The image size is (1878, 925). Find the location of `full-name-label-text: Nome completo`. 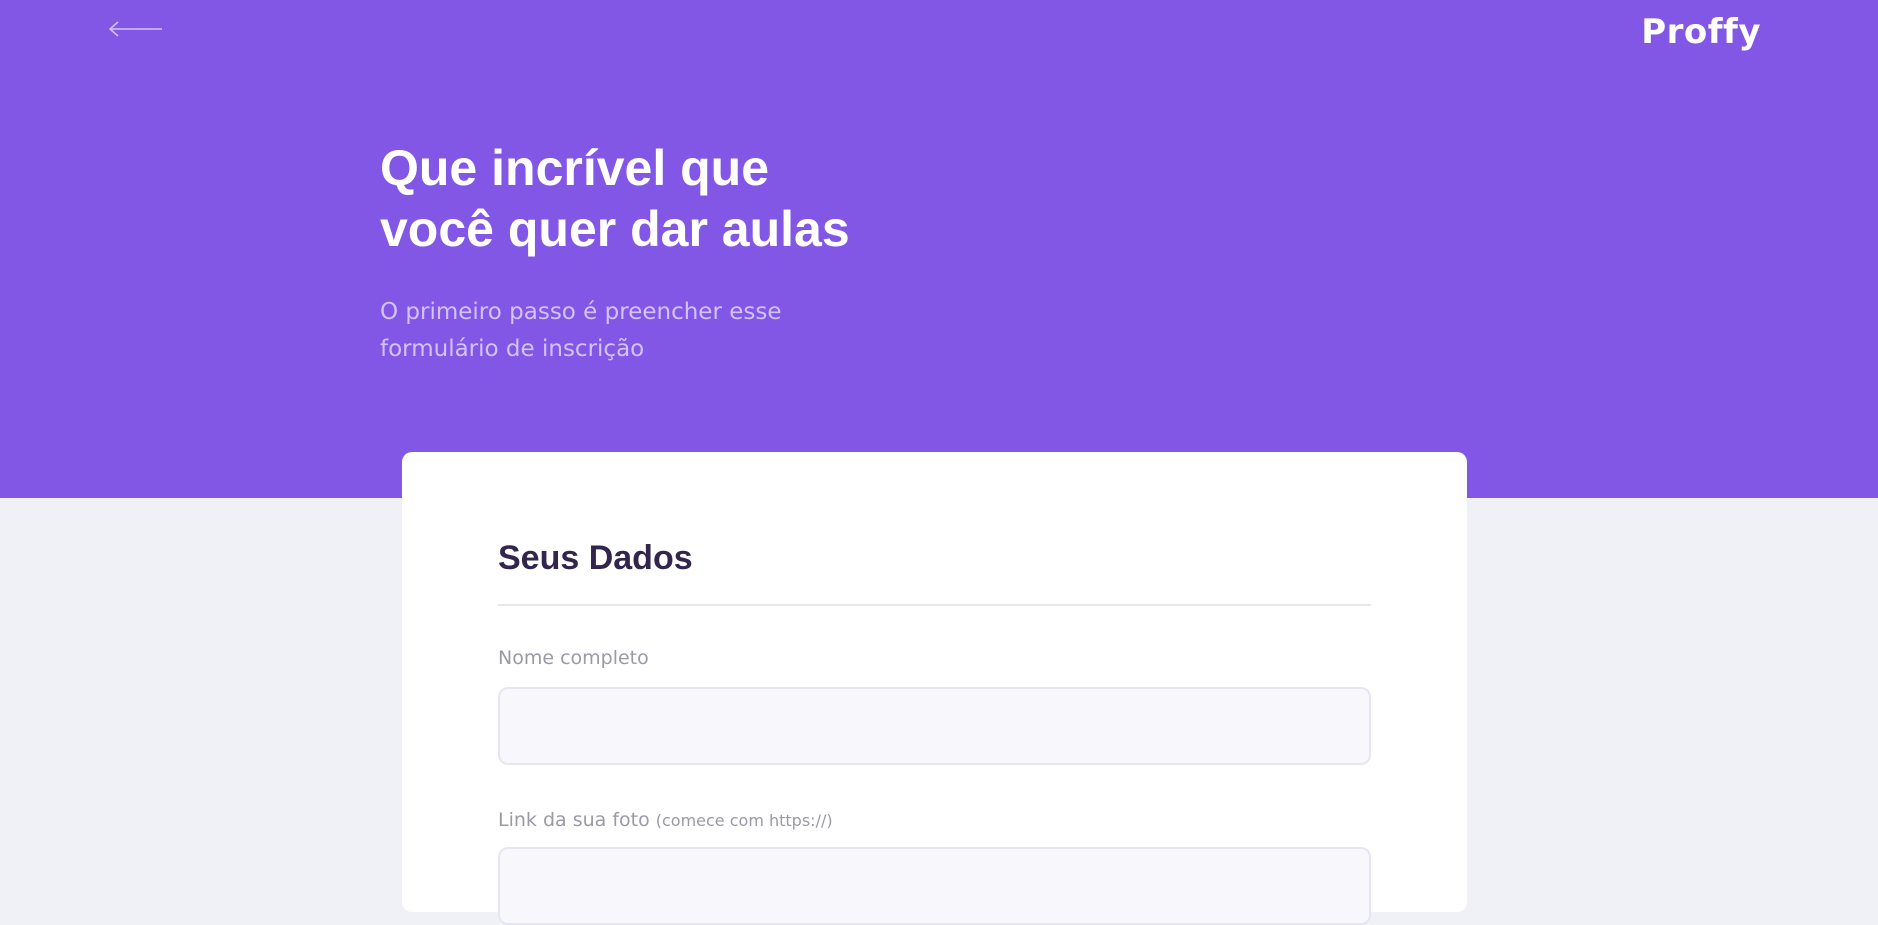

full-name-label-text: Nome completo is located at coordinates (573, 658).